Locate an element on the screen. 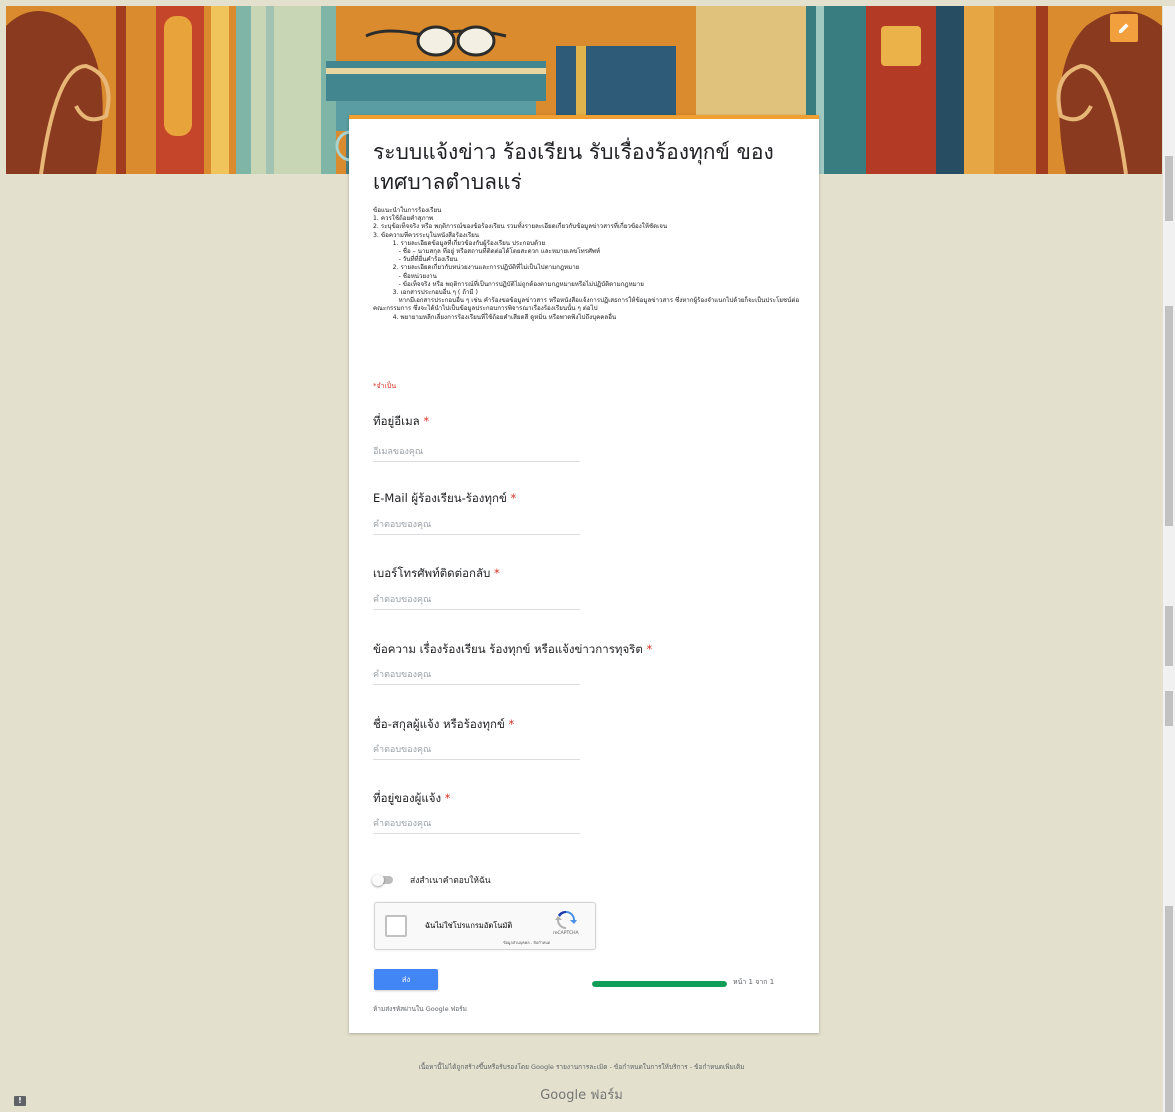 The image size is (1175, 1112). phone-input is located at coordinates (476, 601).